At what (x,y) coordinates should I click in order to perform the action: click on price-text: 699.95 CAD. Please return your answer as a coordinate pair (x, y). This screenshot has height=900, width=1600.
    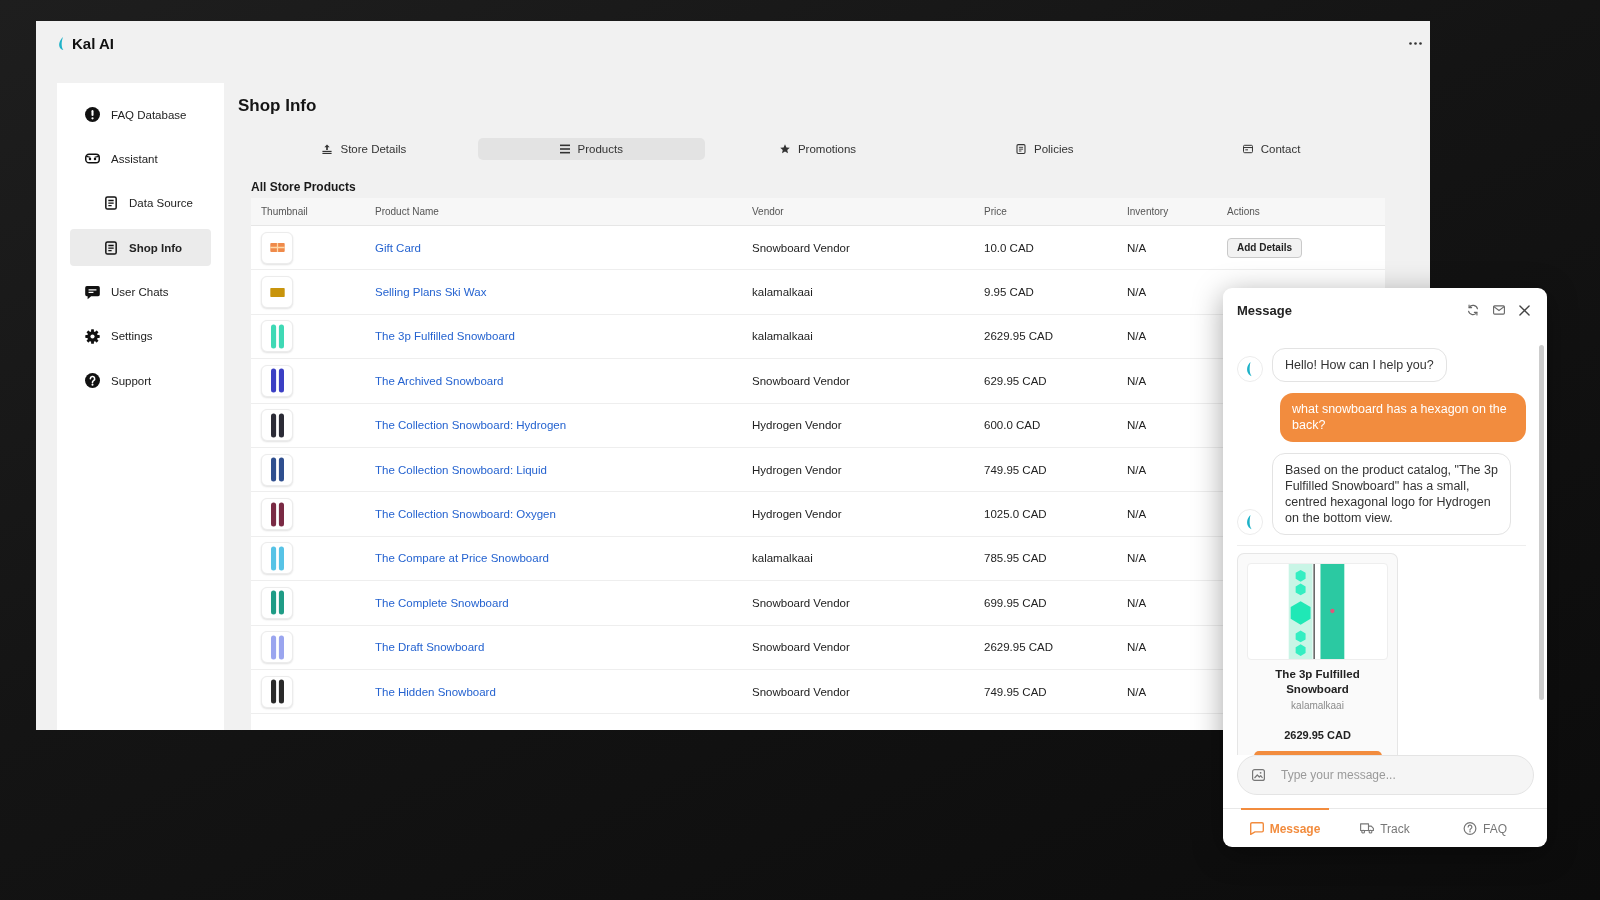
    Looking at the image, I should click on (1015, 602).